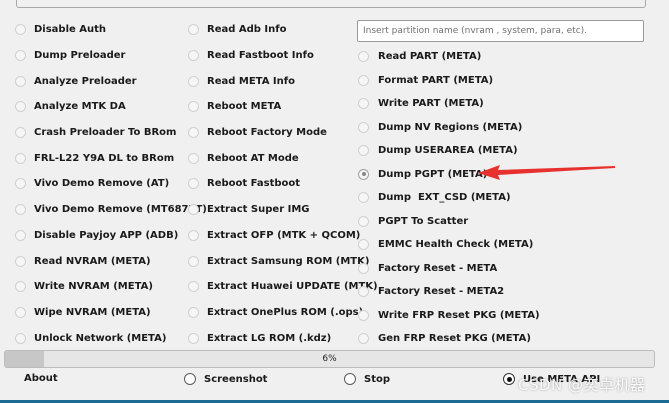 Image resolution: width=669 pixels, height=403 pixels. What do you see at coordinates (111, 56) in the screenshot?
I see `option-dump-preloader: Dump Preloader` at bounding box center [111, 56].